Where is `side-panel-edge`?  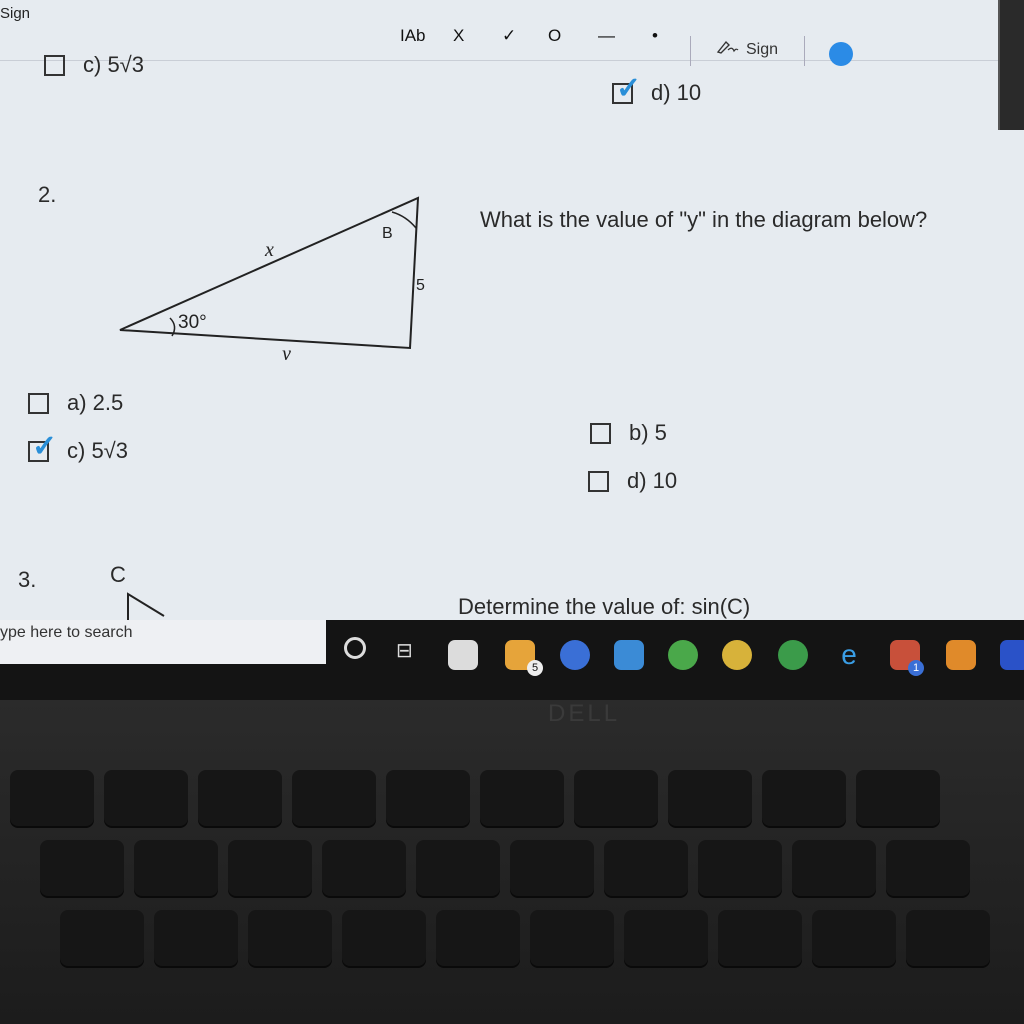
side-panel-edge is located at coordinates (1011, 65).